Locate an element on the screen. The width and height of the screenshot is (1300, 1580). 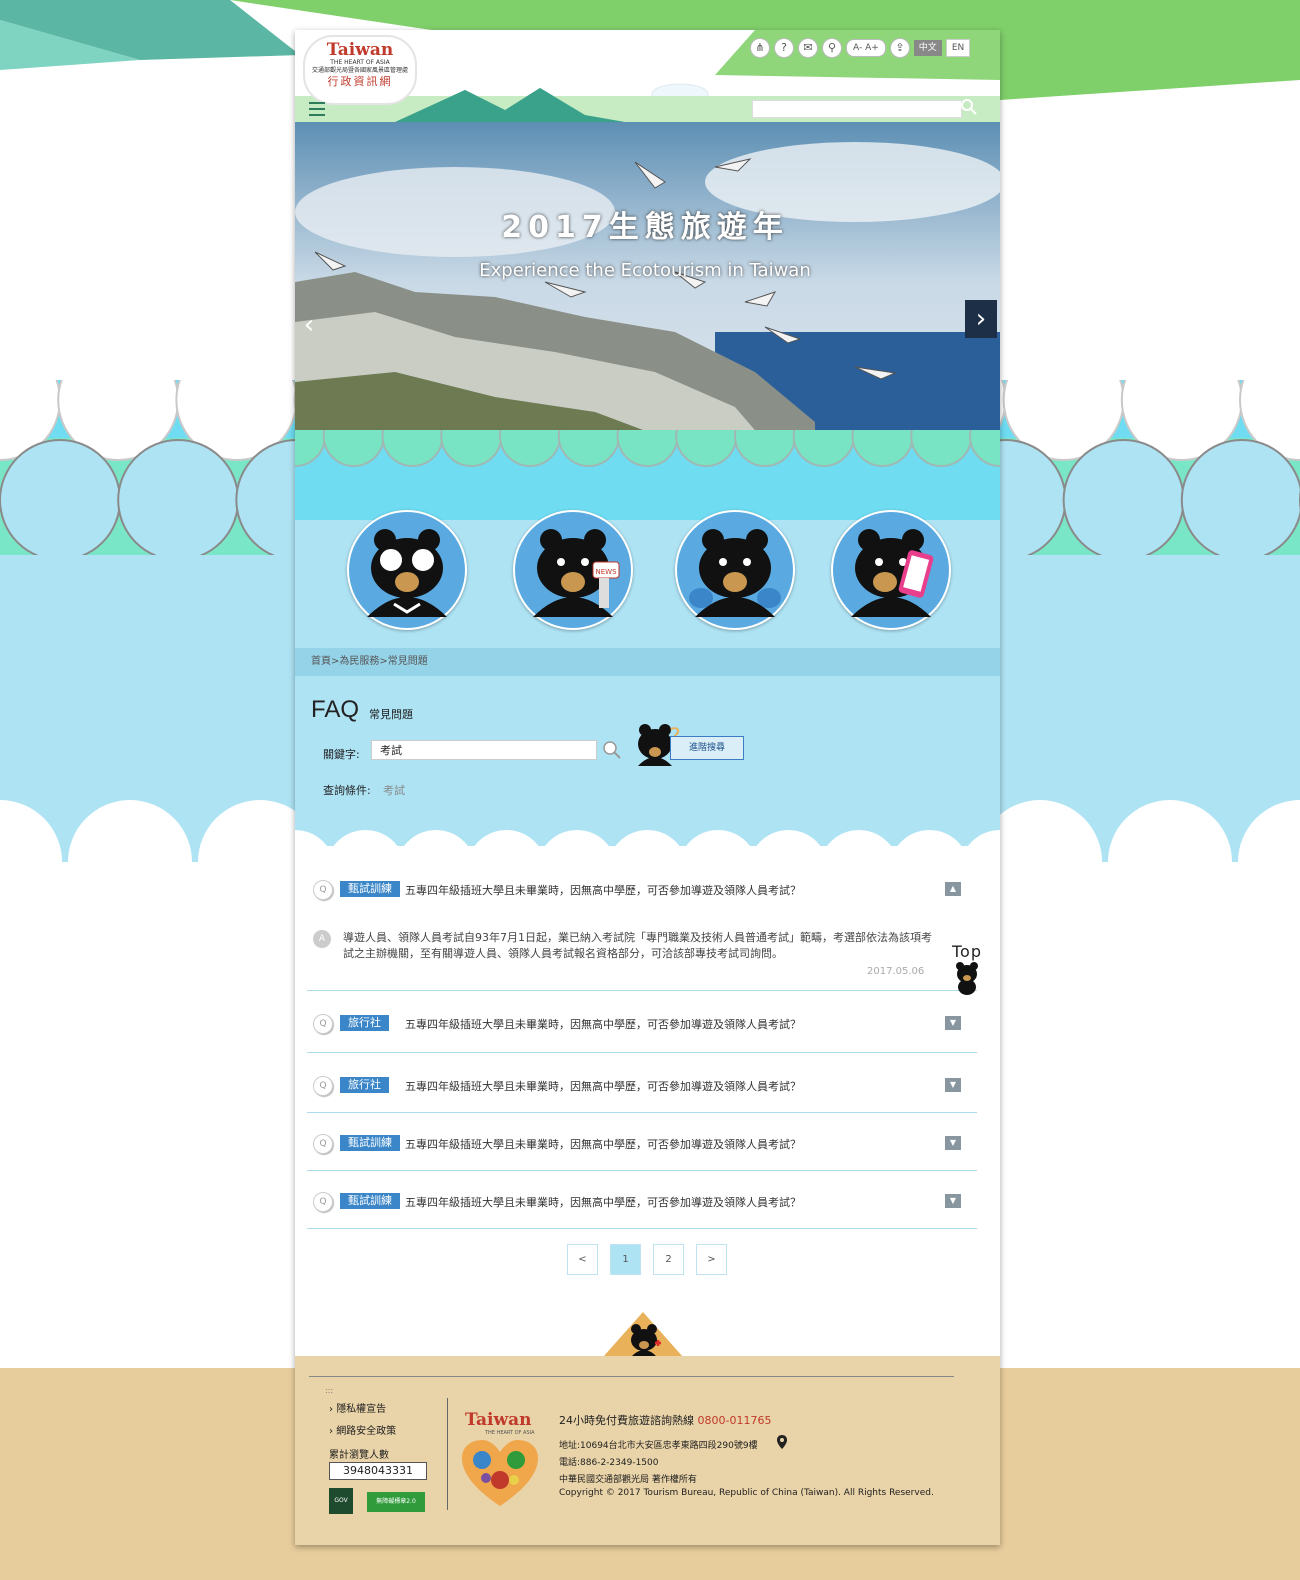
utility-toolbar: ⋔ ? ✉ ⚲ A- A+ ⇪ 中文 EN is located at coordinates (860, 48).